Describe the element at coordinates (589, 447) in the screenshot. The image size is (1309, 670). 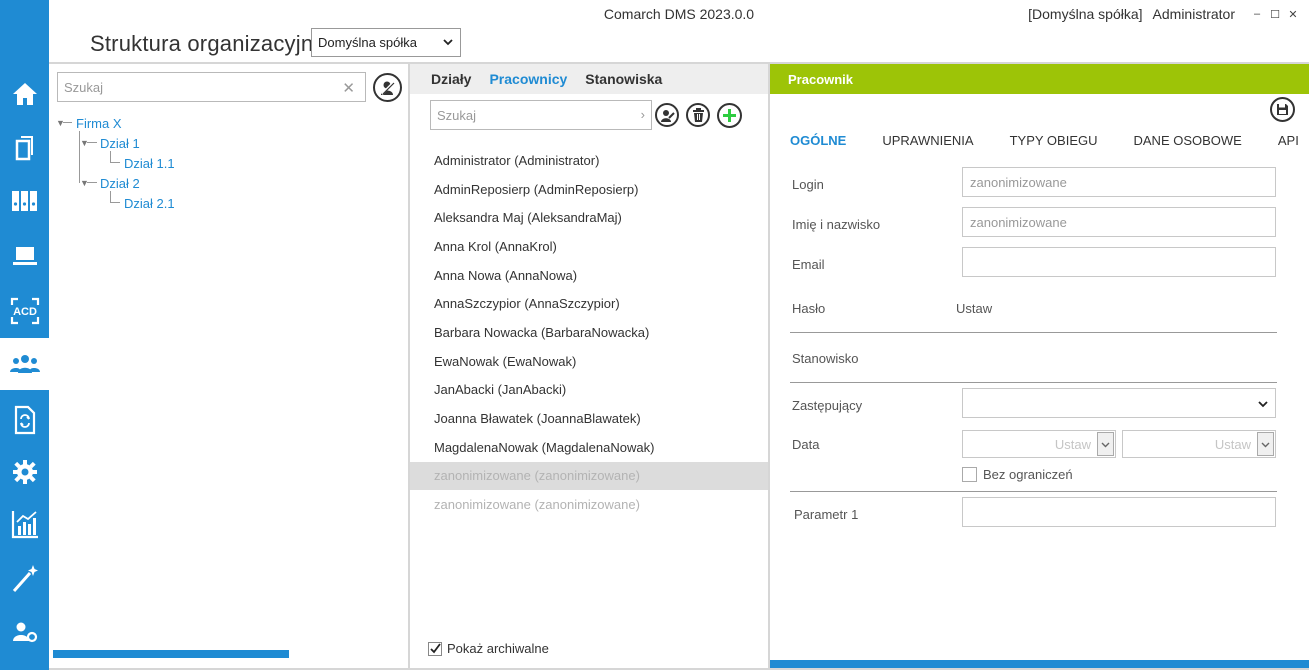
I see `employee-row: MagdalenaNowak (MagdalenaNowak)` at that location.